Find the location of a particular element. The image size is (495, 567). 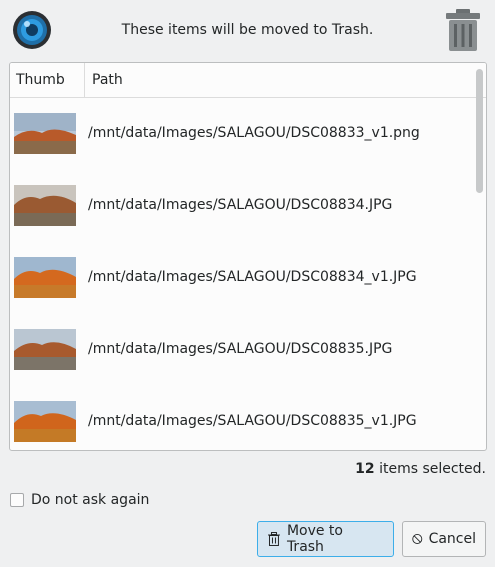

selected-count-number: 12 is located at coordinates (365, 469).